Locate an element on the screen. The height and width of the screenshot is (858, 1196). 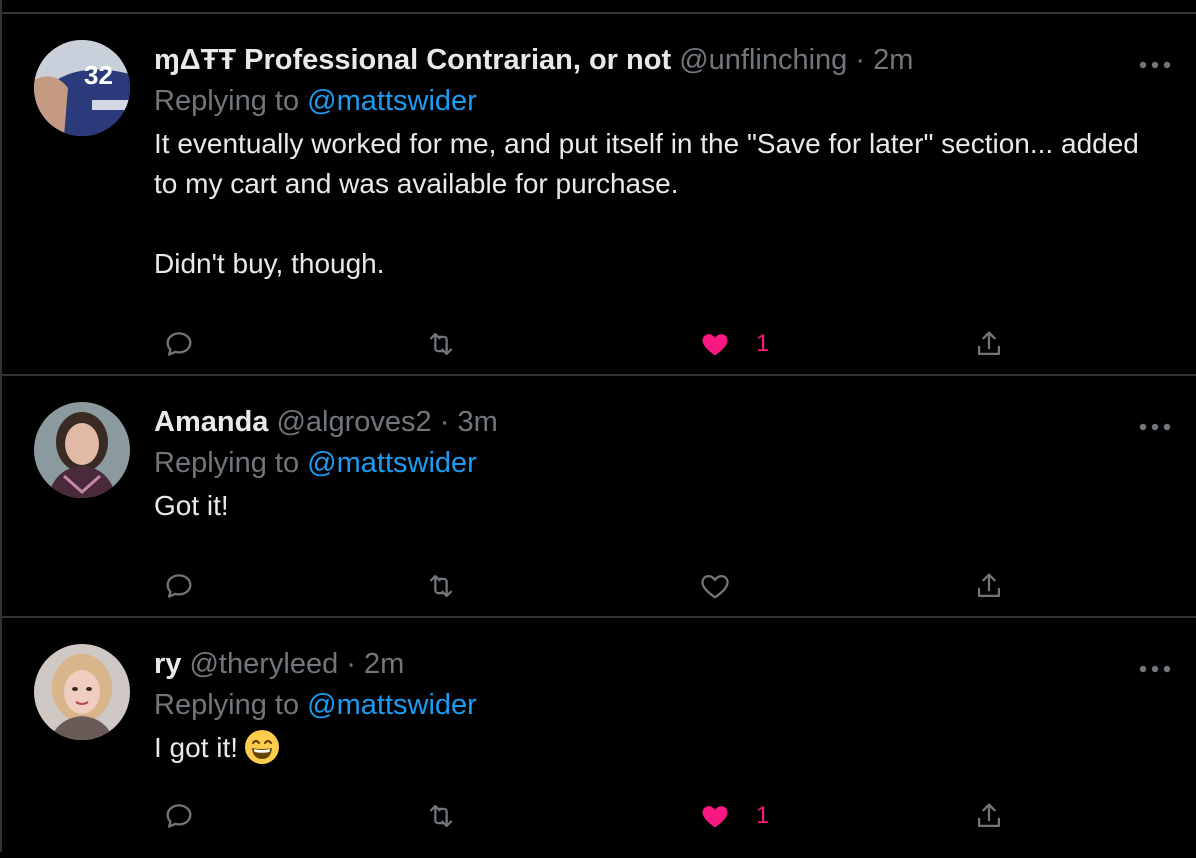
tweet-text: Got it! is located at coordinates (191, 505).